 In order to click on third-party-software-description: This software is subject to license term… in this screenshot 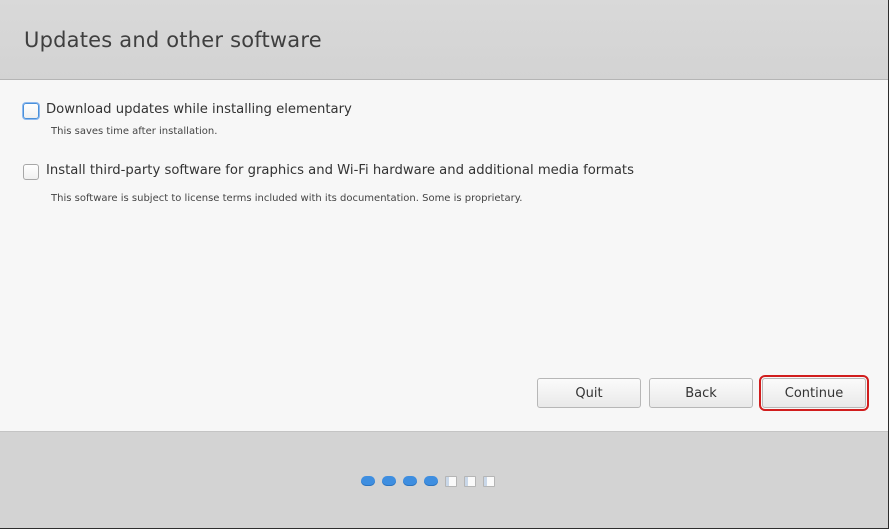, I will do `click(287, 198)`.